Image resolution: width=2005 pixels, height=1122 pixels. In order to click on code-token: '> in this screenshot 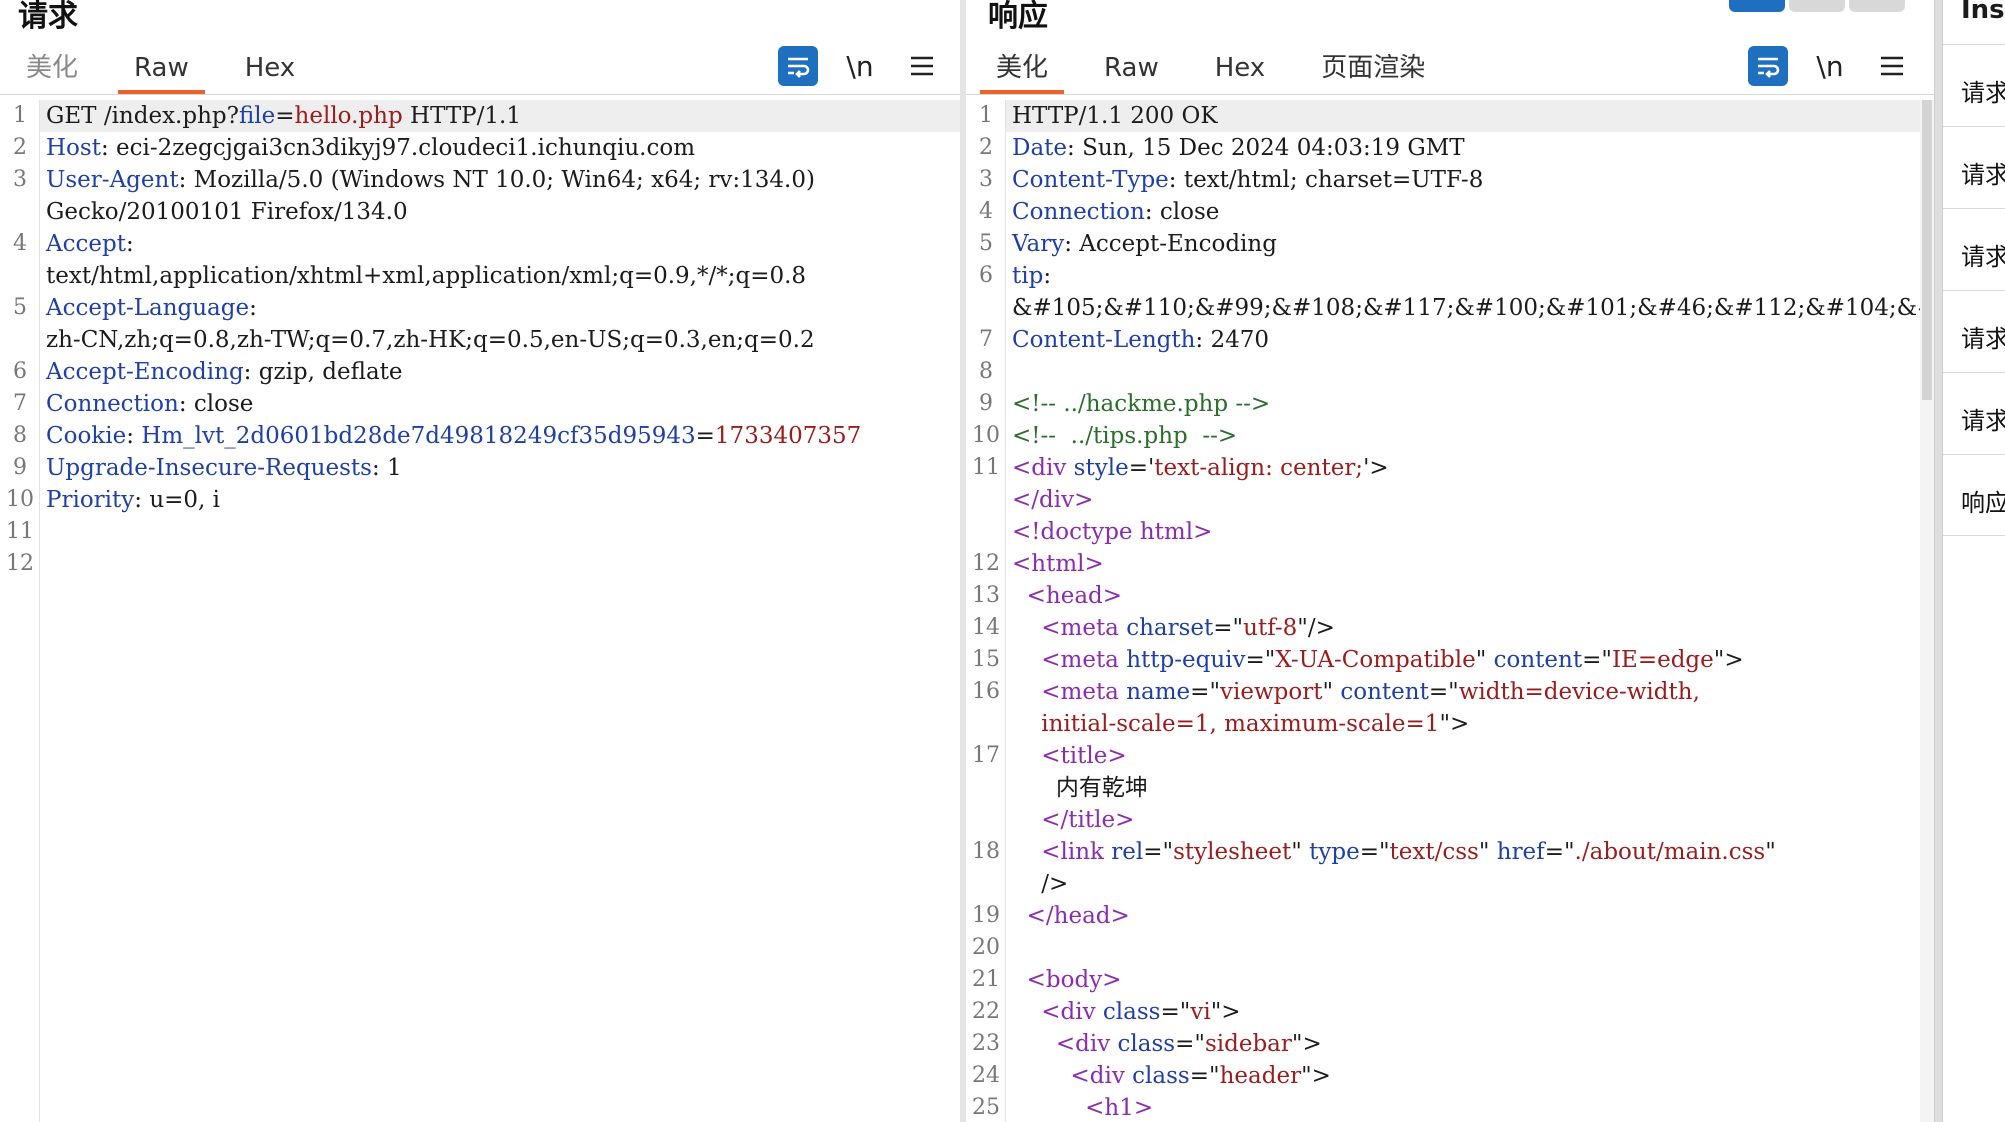, I will do `click(1376, 468)`.